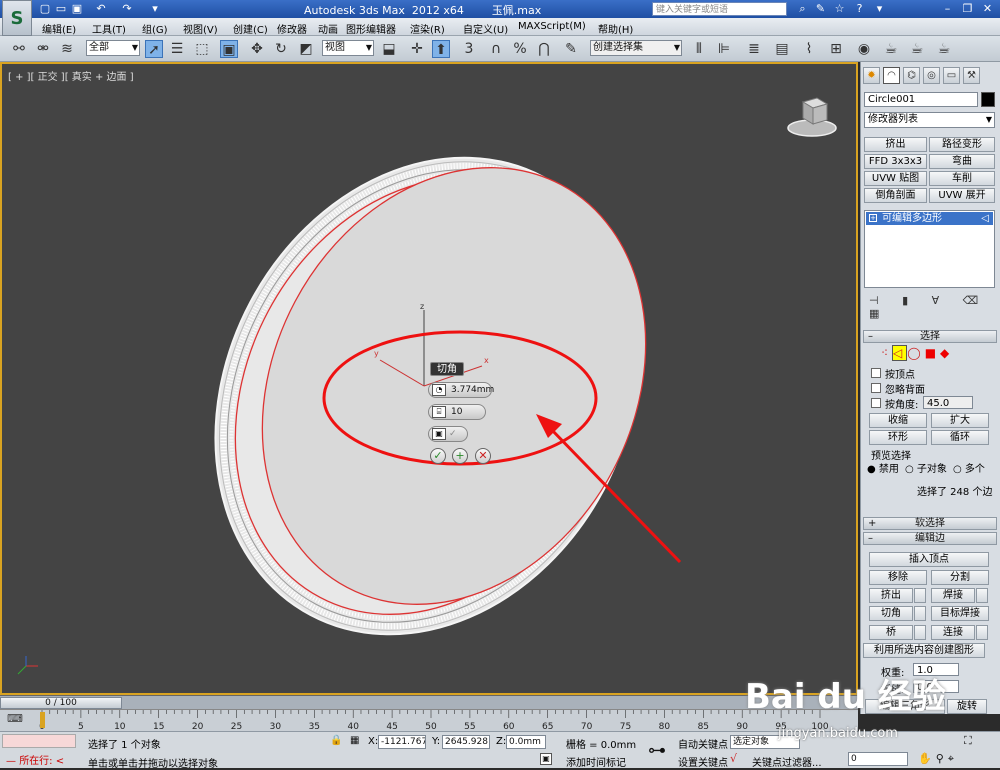 The width and height of the screenshot is (1000, 770). What do you see at coordinates (485, 28) in the screenshot?
I see `menu-customize: 自定义(U)` at bounding box center [485, 28].